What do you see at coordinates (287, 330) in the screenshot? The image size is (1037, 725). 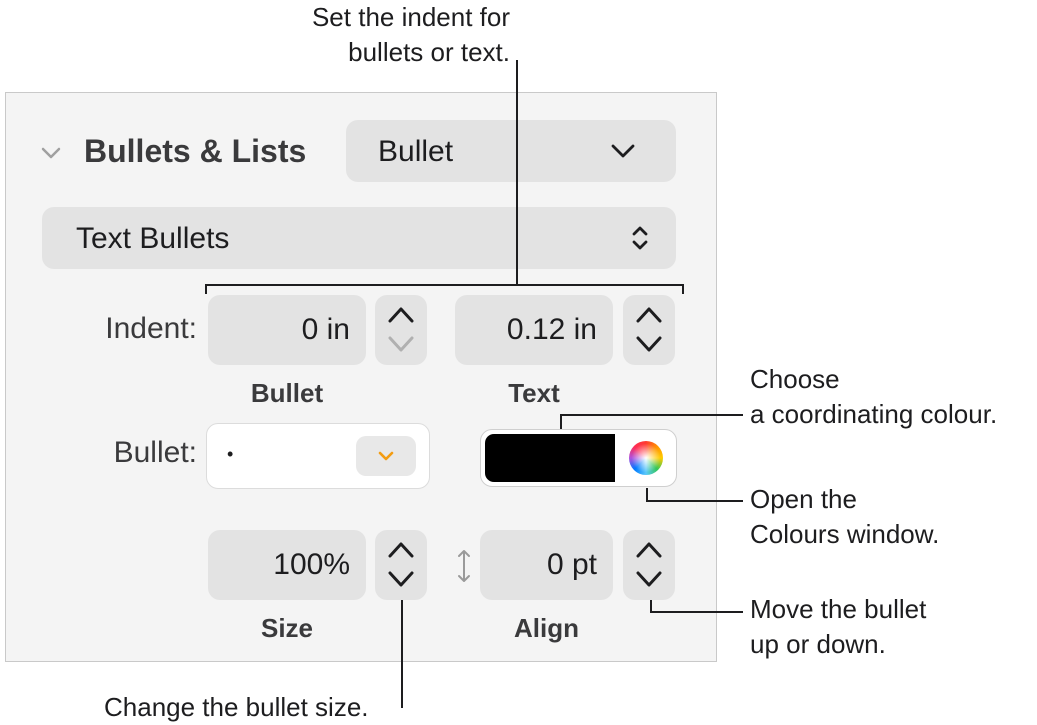 I see `indent-bullet-field: 0 in` at bounding box center [287, 330].